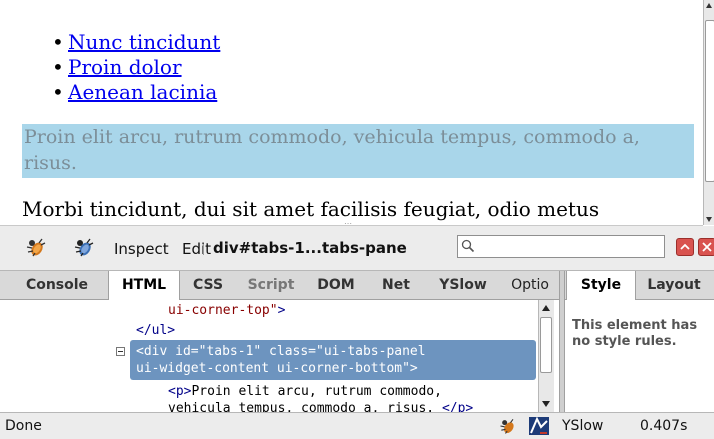 The width and height of the screenshot is (714, 439). I want to click on list-item: Aenean lacinia, so click(136, 92).